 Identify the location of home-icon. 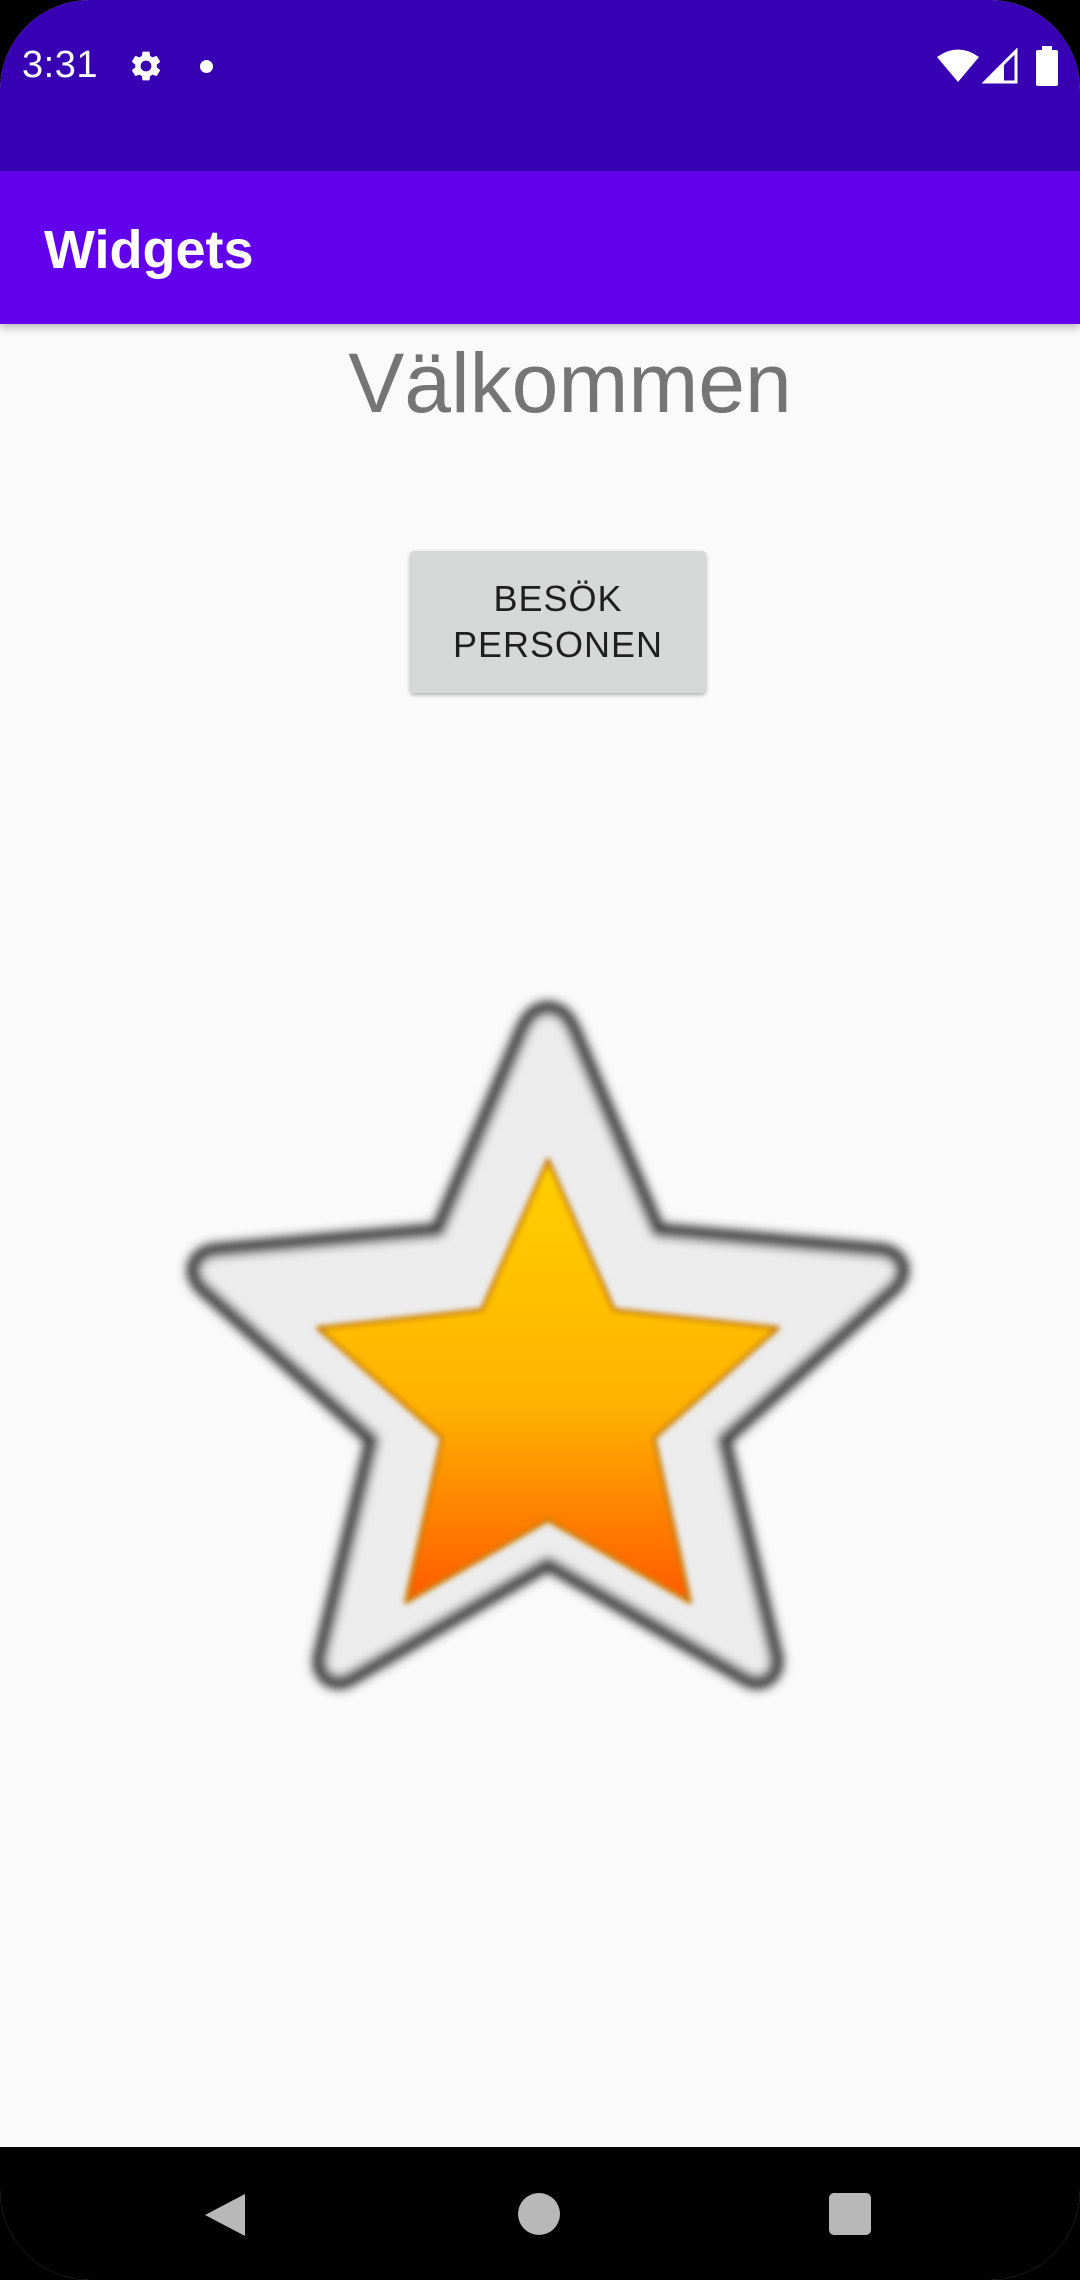
(539, 2214).